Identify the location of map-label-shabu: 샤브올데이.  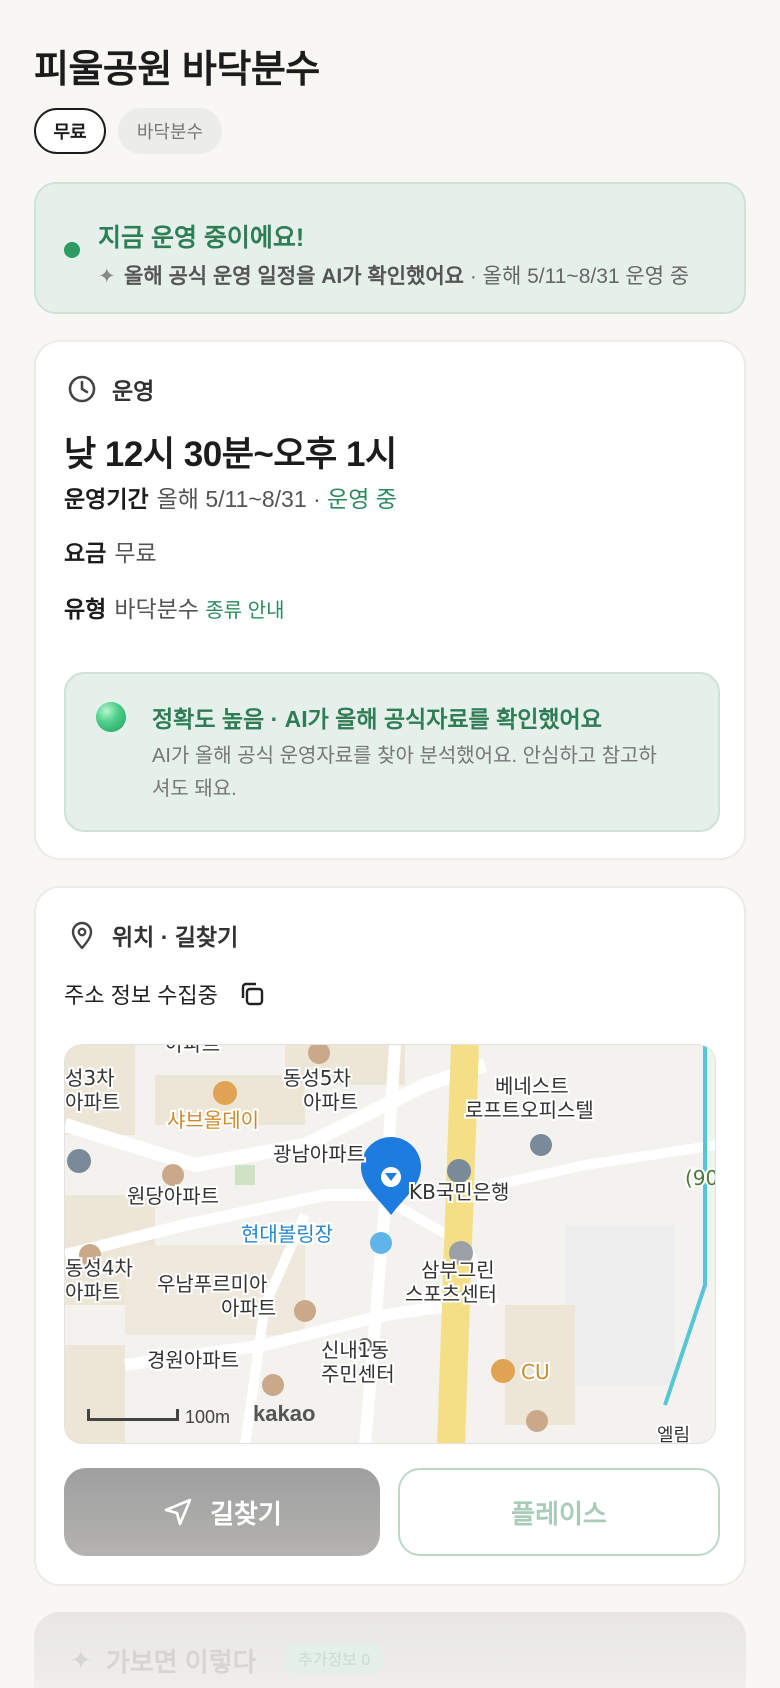
(213, 1120).